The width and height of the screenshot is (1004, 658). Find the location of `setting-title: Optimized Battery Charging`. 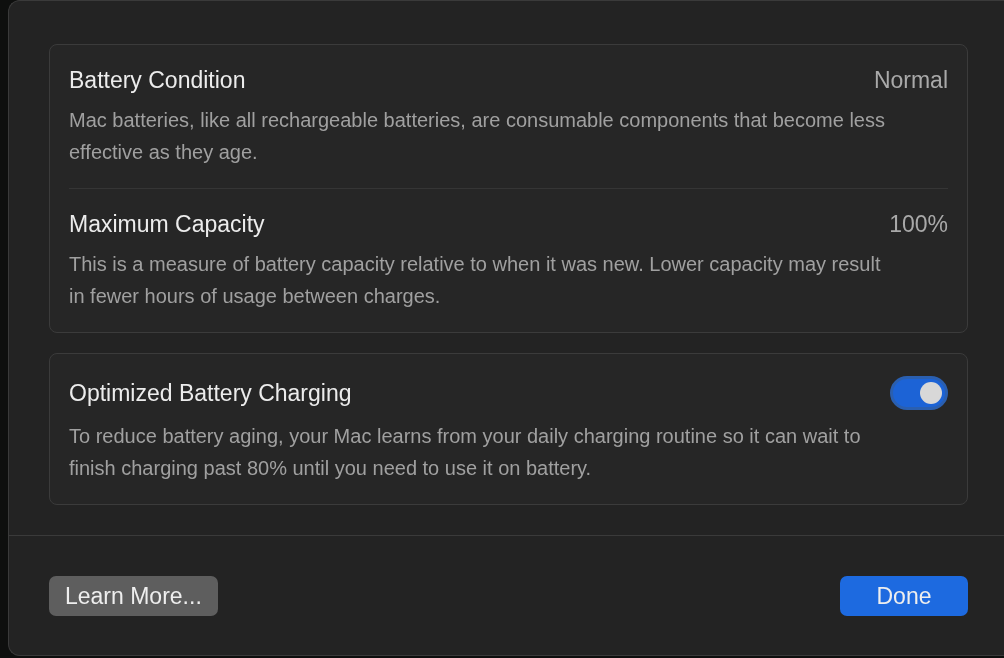

setting-title: Optimized Battery Charging is located at coordinates (210, 393).